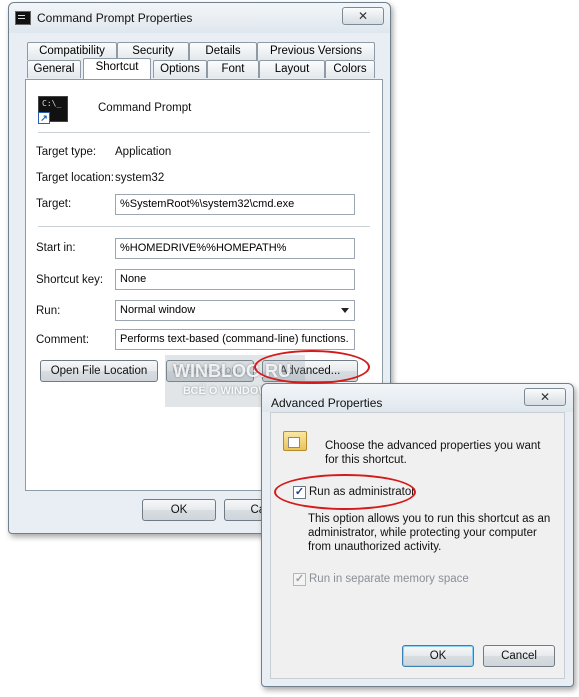 The height and width of the screenshot is (697, 579). I want to click on start-in-input: %HOMEDRIVE%%HOMEPATH%, so click(235, 248).